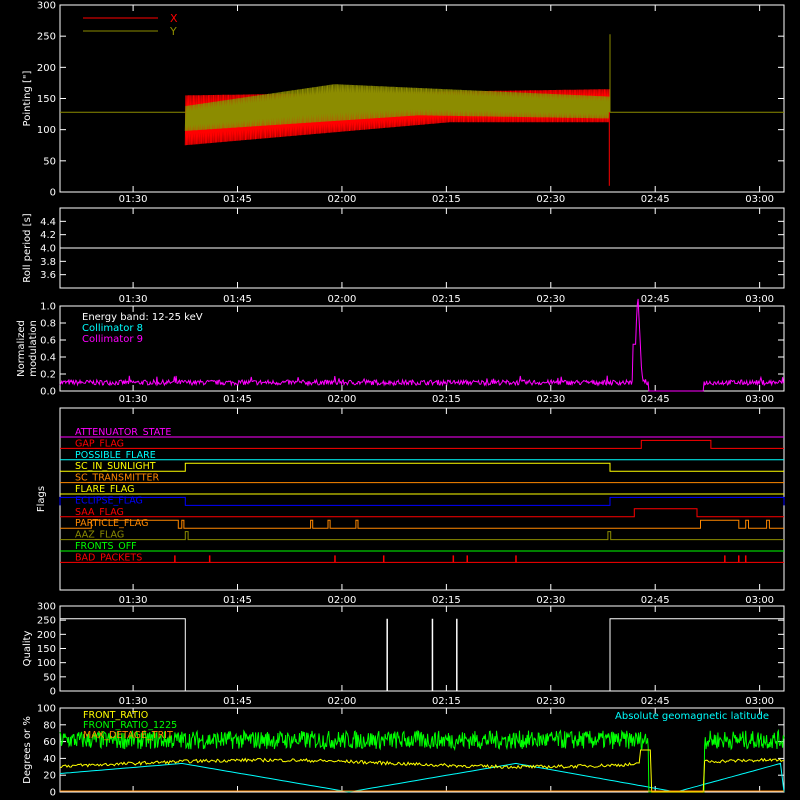 The width and height of the screenshot is (800, 800). I want to click on flag-label: SC_TRANSMITTER, so click(117, 478).